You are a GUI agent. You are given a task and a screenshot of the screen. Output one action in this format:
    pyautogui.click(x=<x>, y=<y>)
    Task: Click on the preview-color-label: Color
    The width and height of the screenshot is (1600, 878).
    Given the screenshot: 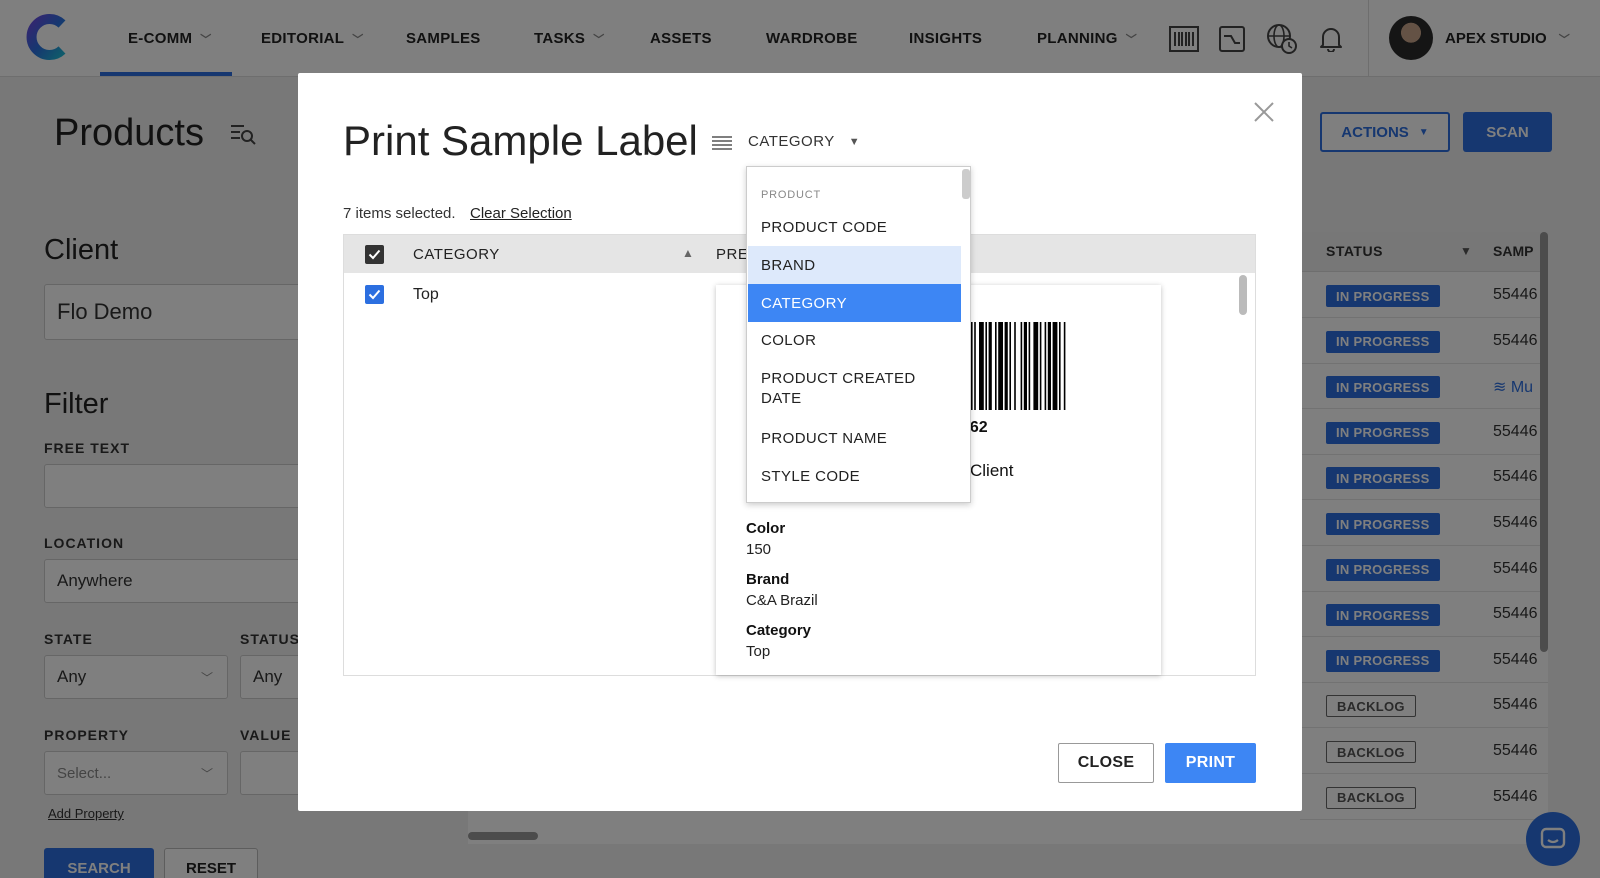 What is the action you would take?
    pyautogui.click(x=766, y=528)
    